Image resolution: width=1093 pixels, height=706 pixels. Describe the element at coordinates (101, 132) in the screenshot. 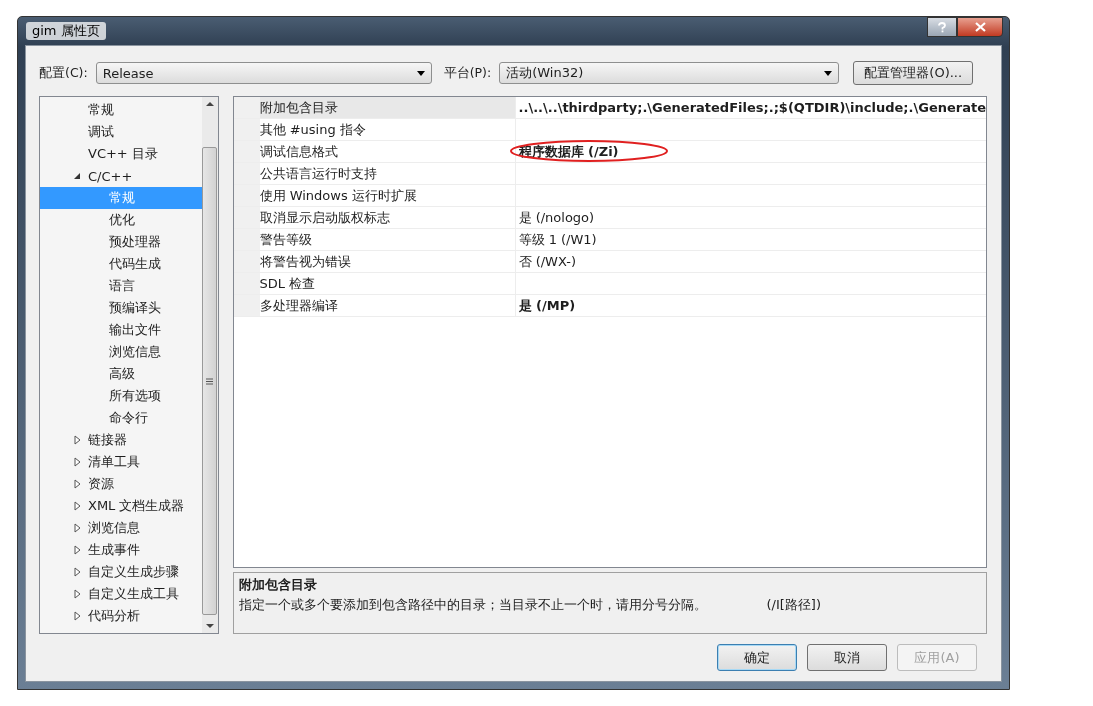

I see `tree-item: 调试` at that location.